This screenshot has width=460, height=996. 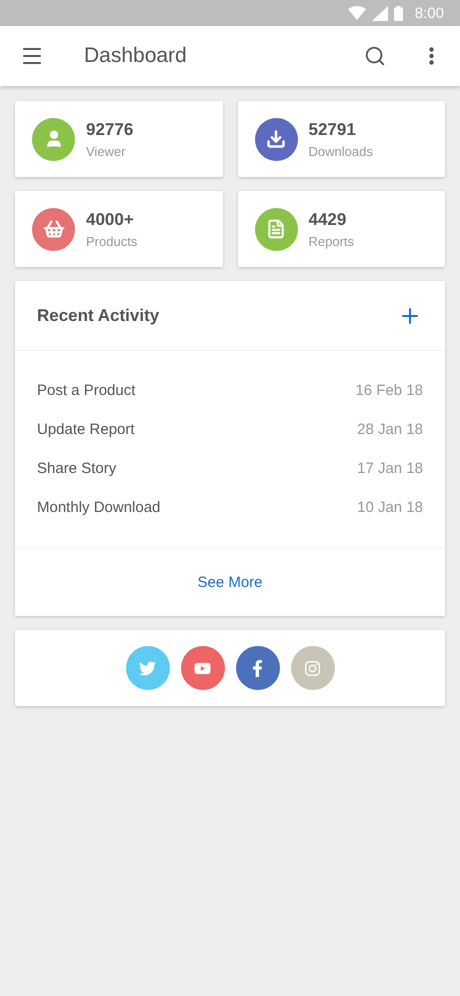 What do you see at coordinates (340, 151) in the screenshot?
I see `stat-label: Downloads` at bounding box center [340, 151].